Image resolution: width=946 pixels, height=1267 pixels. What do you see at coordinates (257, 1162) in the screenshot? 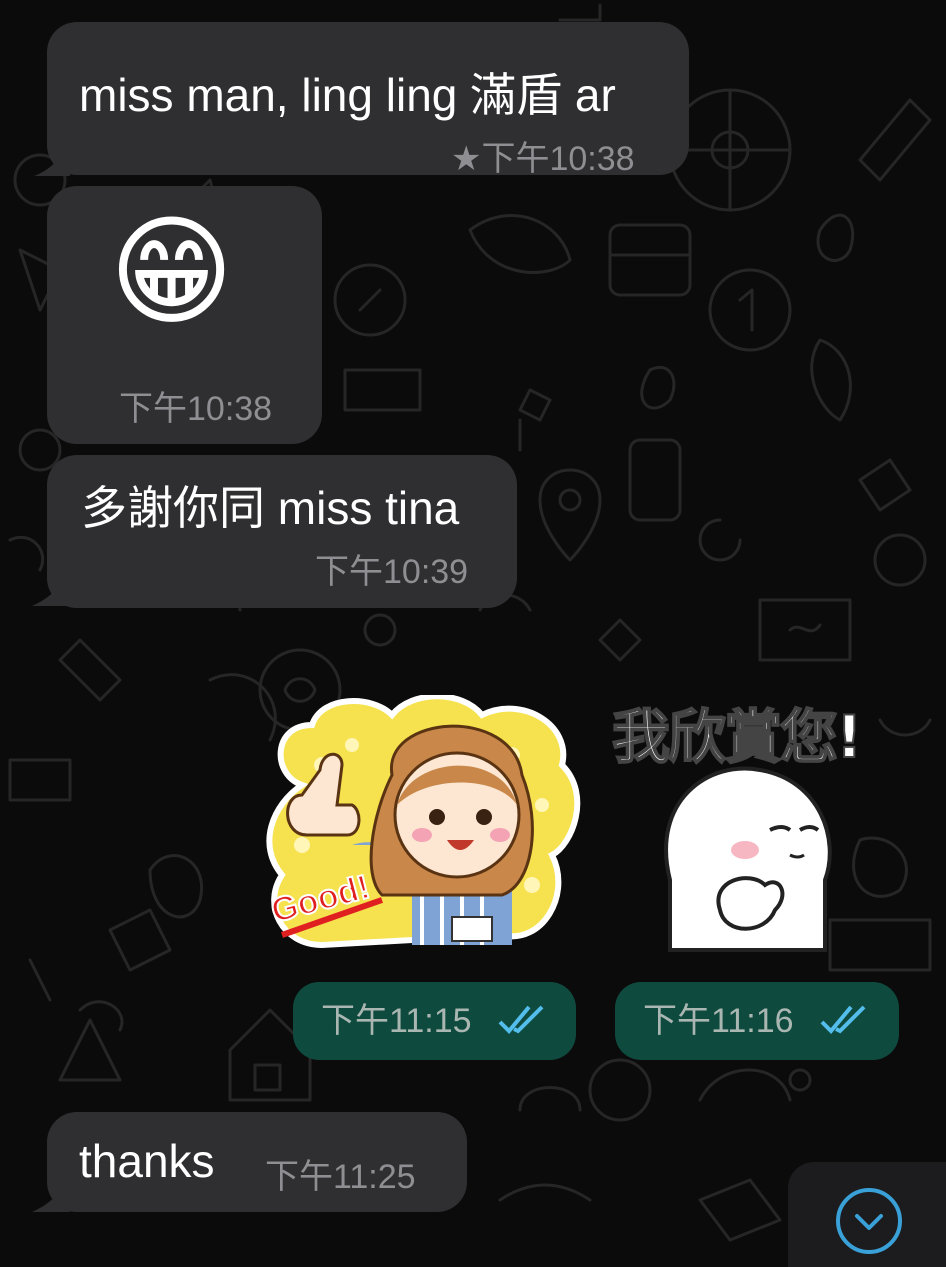
I see `incoming-message: thanks 下午11:25` at bounding box center [257, 1162].